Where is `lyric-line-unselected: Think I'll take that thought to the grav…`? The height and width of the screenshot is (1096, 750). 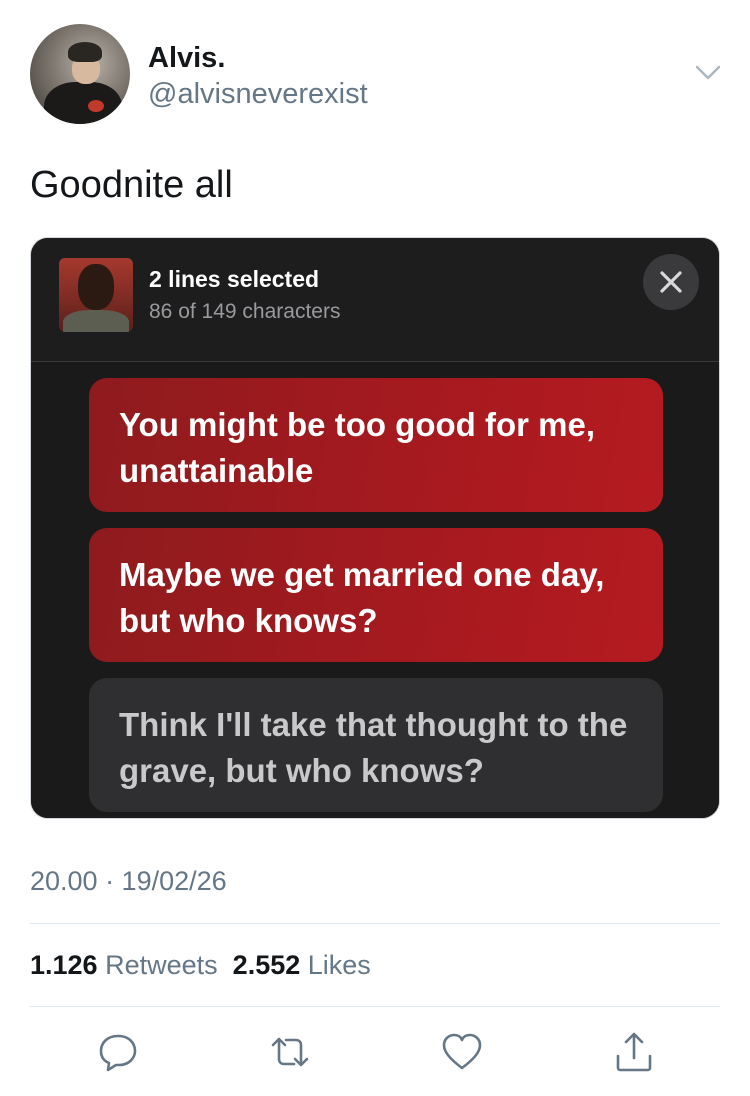
lyric-line-unselected: Think I'll take that thought to the grav… is located at coordinates (376, 745).